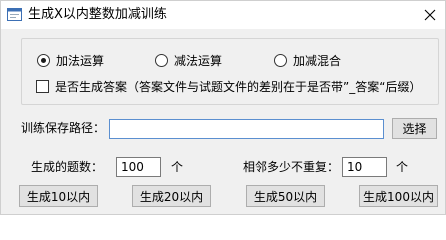 The image size is (446, 240). I want to click on generate-answer-checkbox: 是否生成答案（答案文件与试题文件的差别在于是否带”_答案“后缀）, so click(228, 86).